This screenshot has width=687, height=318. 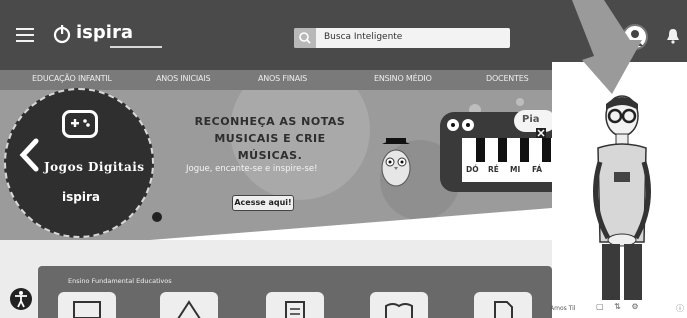 I want to click on avatar-controls: ▢ ⇅ ⚙, so click(x=619, y=306).